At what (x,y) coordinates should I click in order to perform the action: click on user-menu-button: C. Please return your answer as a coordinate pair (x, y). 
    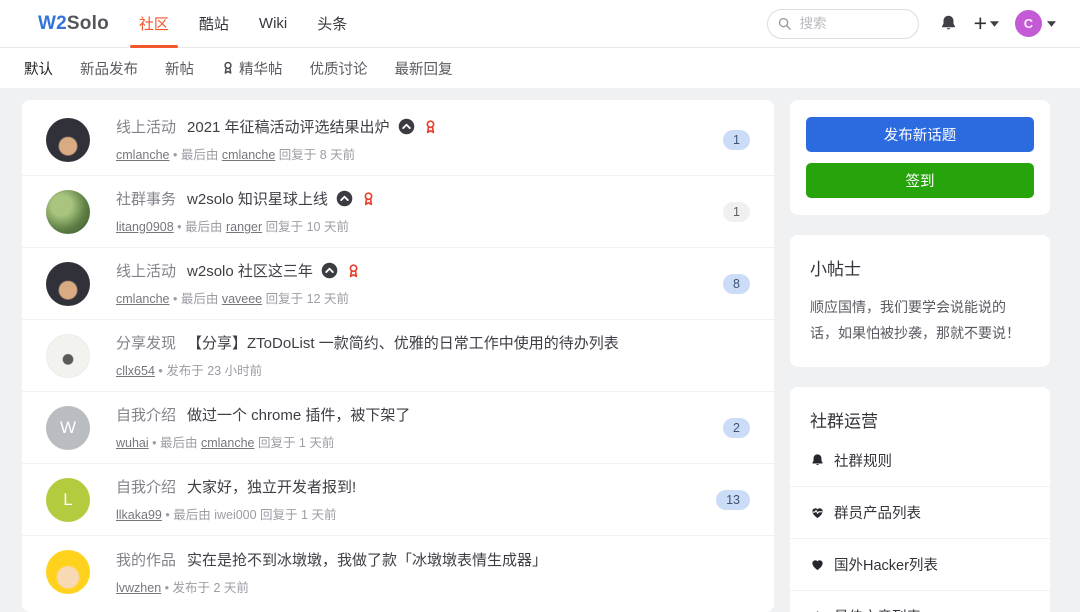
    Looking at the image, I should click on (1035, 23).